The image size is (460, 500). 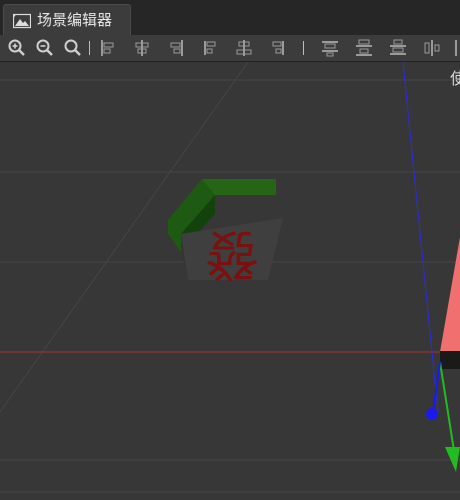 I want to click on tile-glyph: 發, so click(x=232, y=254).